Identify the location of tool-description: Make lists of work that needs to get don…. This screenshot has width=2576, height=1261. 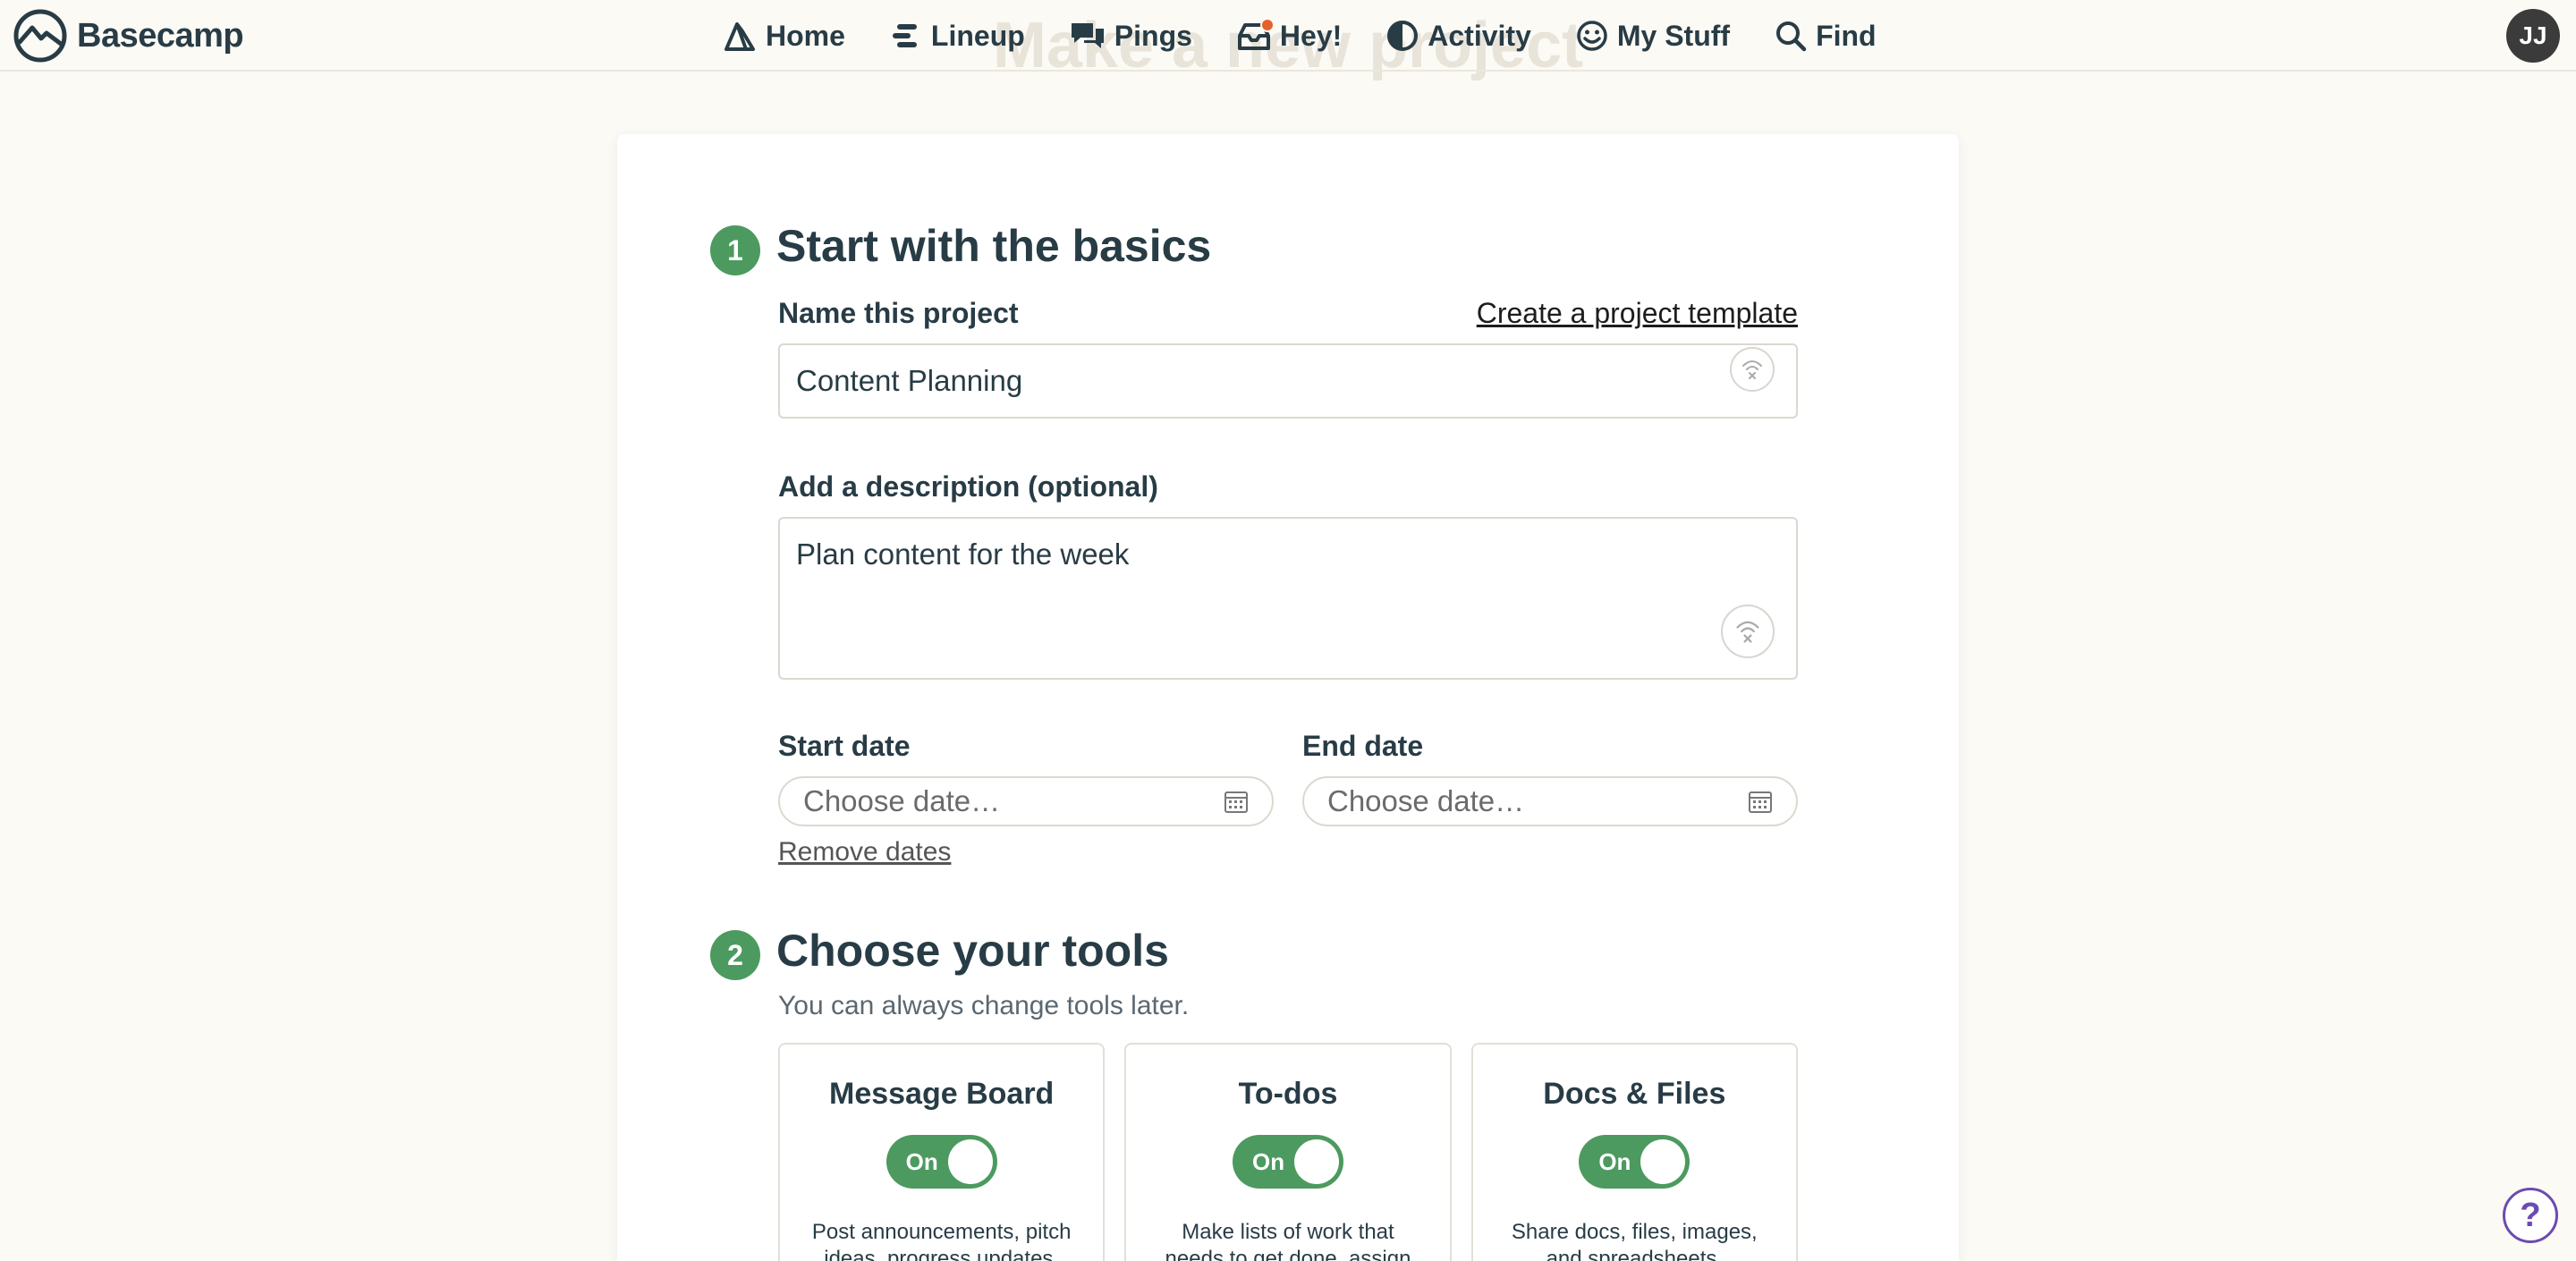
(1288, 1240).